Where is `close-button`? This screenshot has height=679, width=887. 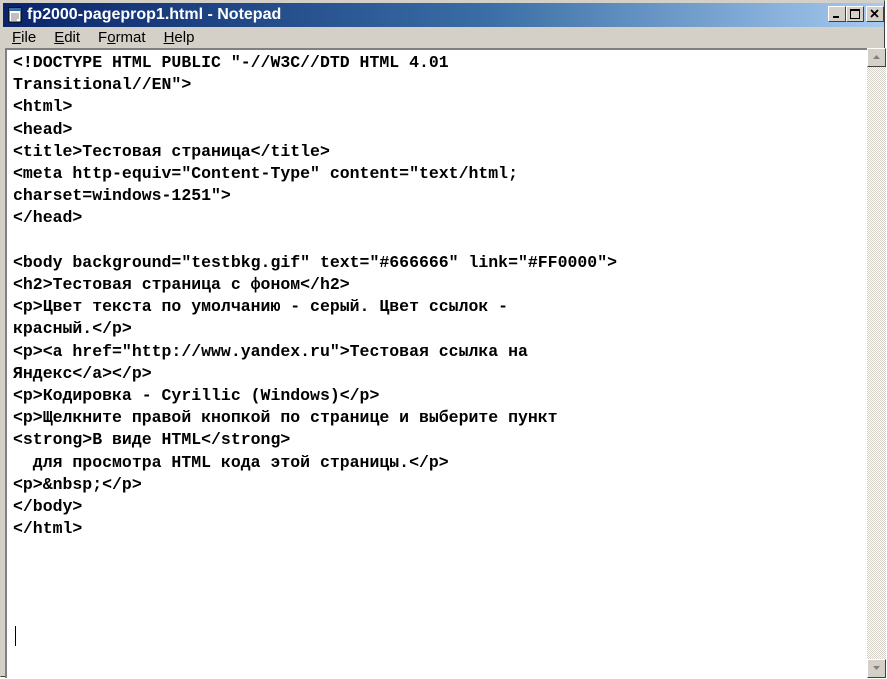
close-button is located at coordinates (875, 14).